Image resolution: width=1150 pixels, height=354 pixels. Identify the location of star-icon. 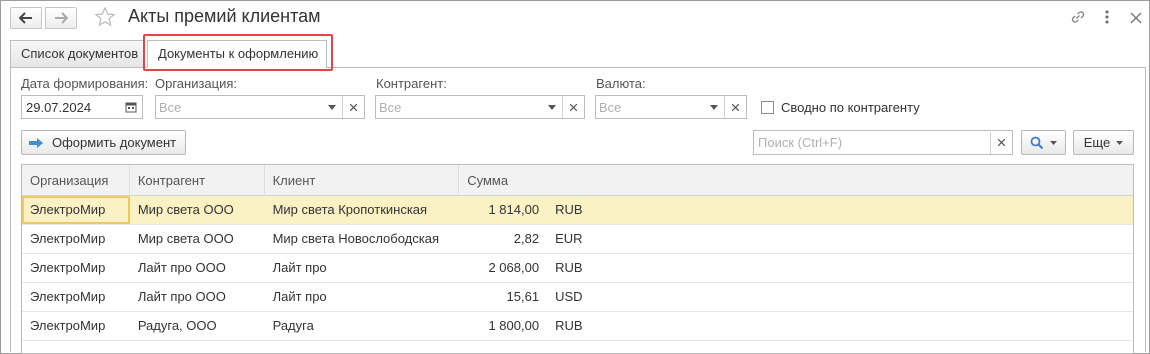
(105, 16).